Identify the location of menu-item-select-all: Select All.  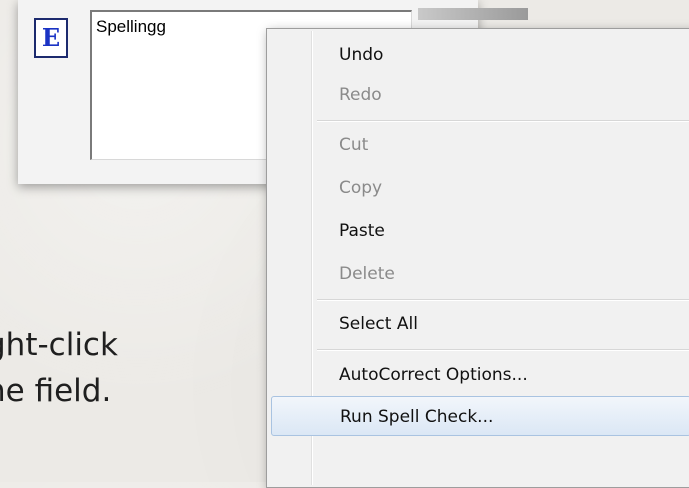
(503, 324).